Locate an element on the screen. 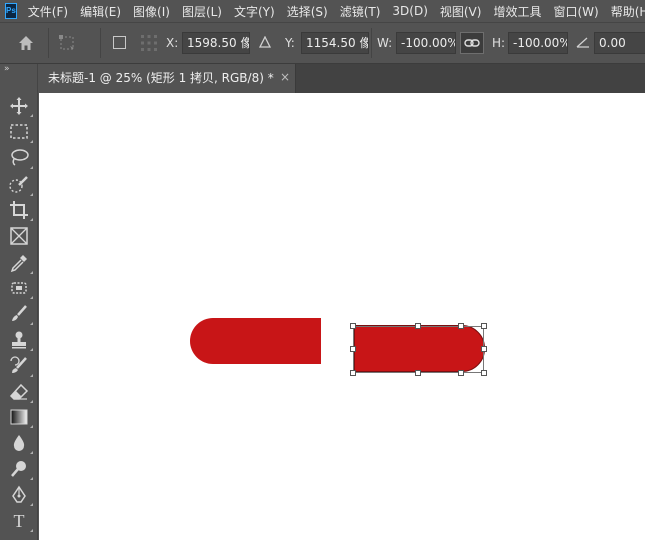 The image size is (645, 540). history-brush-tool is located at coordinates (20, 366).